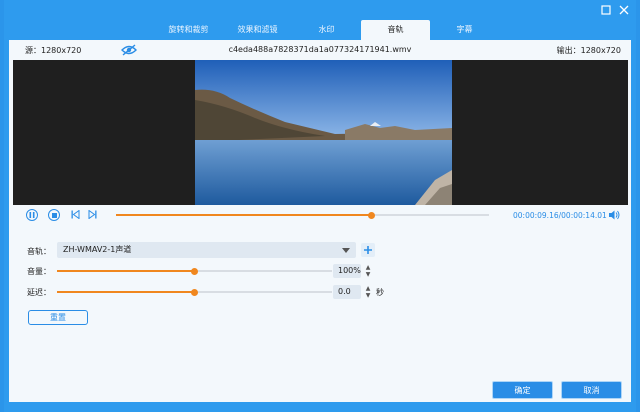 The height and width of the screenshot is (412, 640). Describe the element at coordinates (39, 251) in the screenshot. I see `track-label: 音轨：` at that location.